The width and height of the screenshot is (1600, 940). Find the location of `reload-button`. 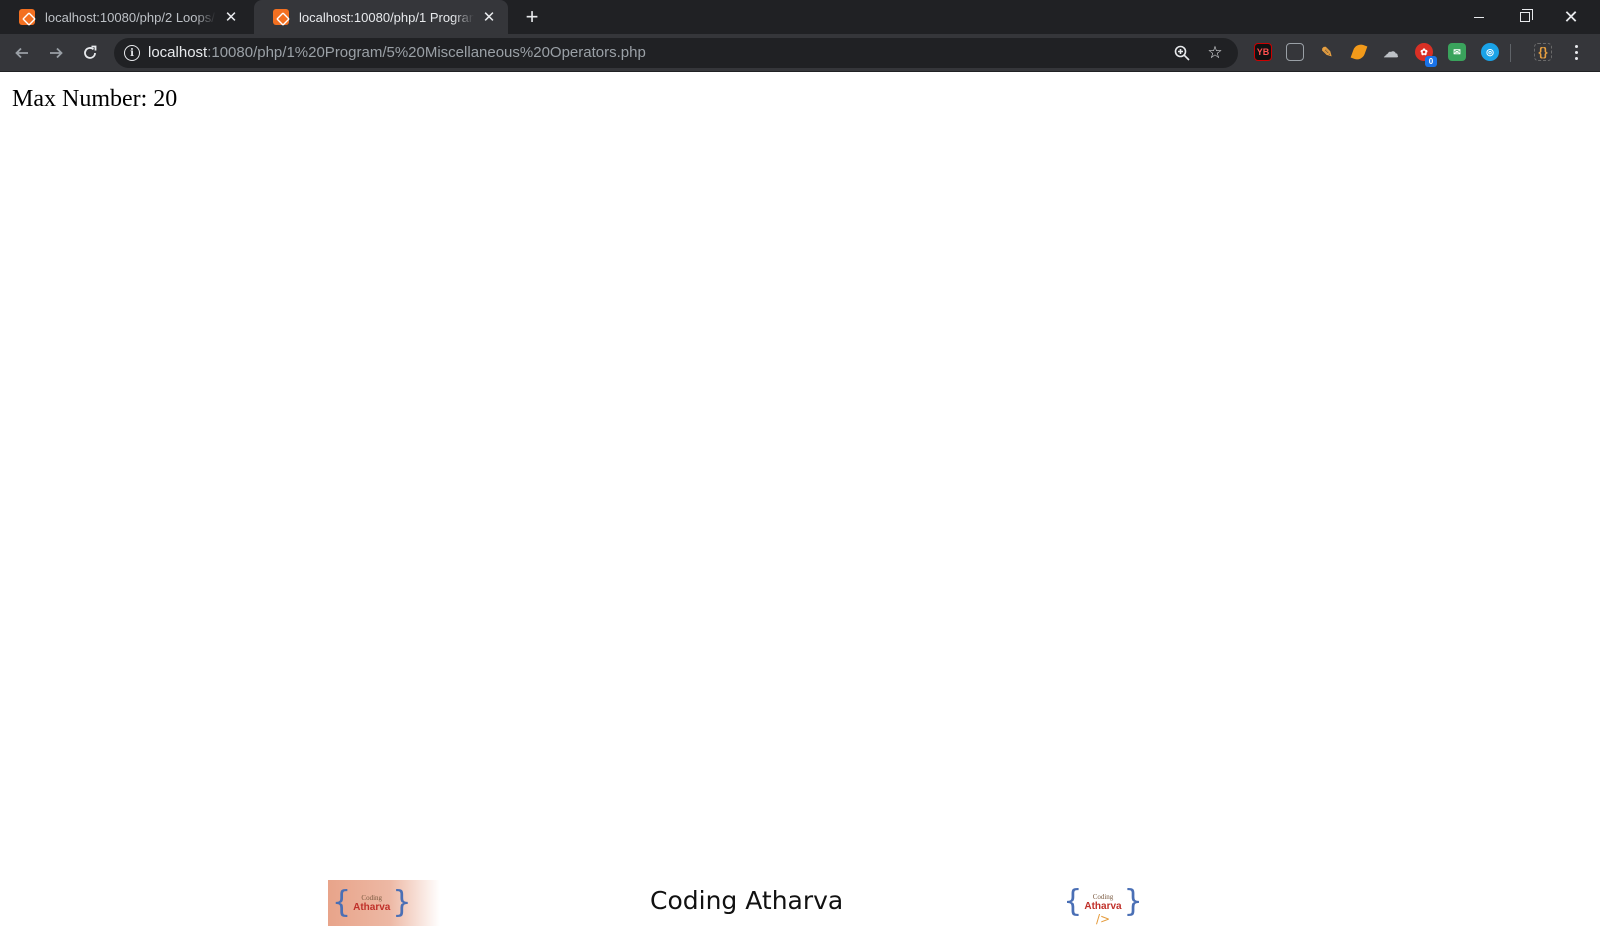

reload-button is located at coordinates (90, 53).